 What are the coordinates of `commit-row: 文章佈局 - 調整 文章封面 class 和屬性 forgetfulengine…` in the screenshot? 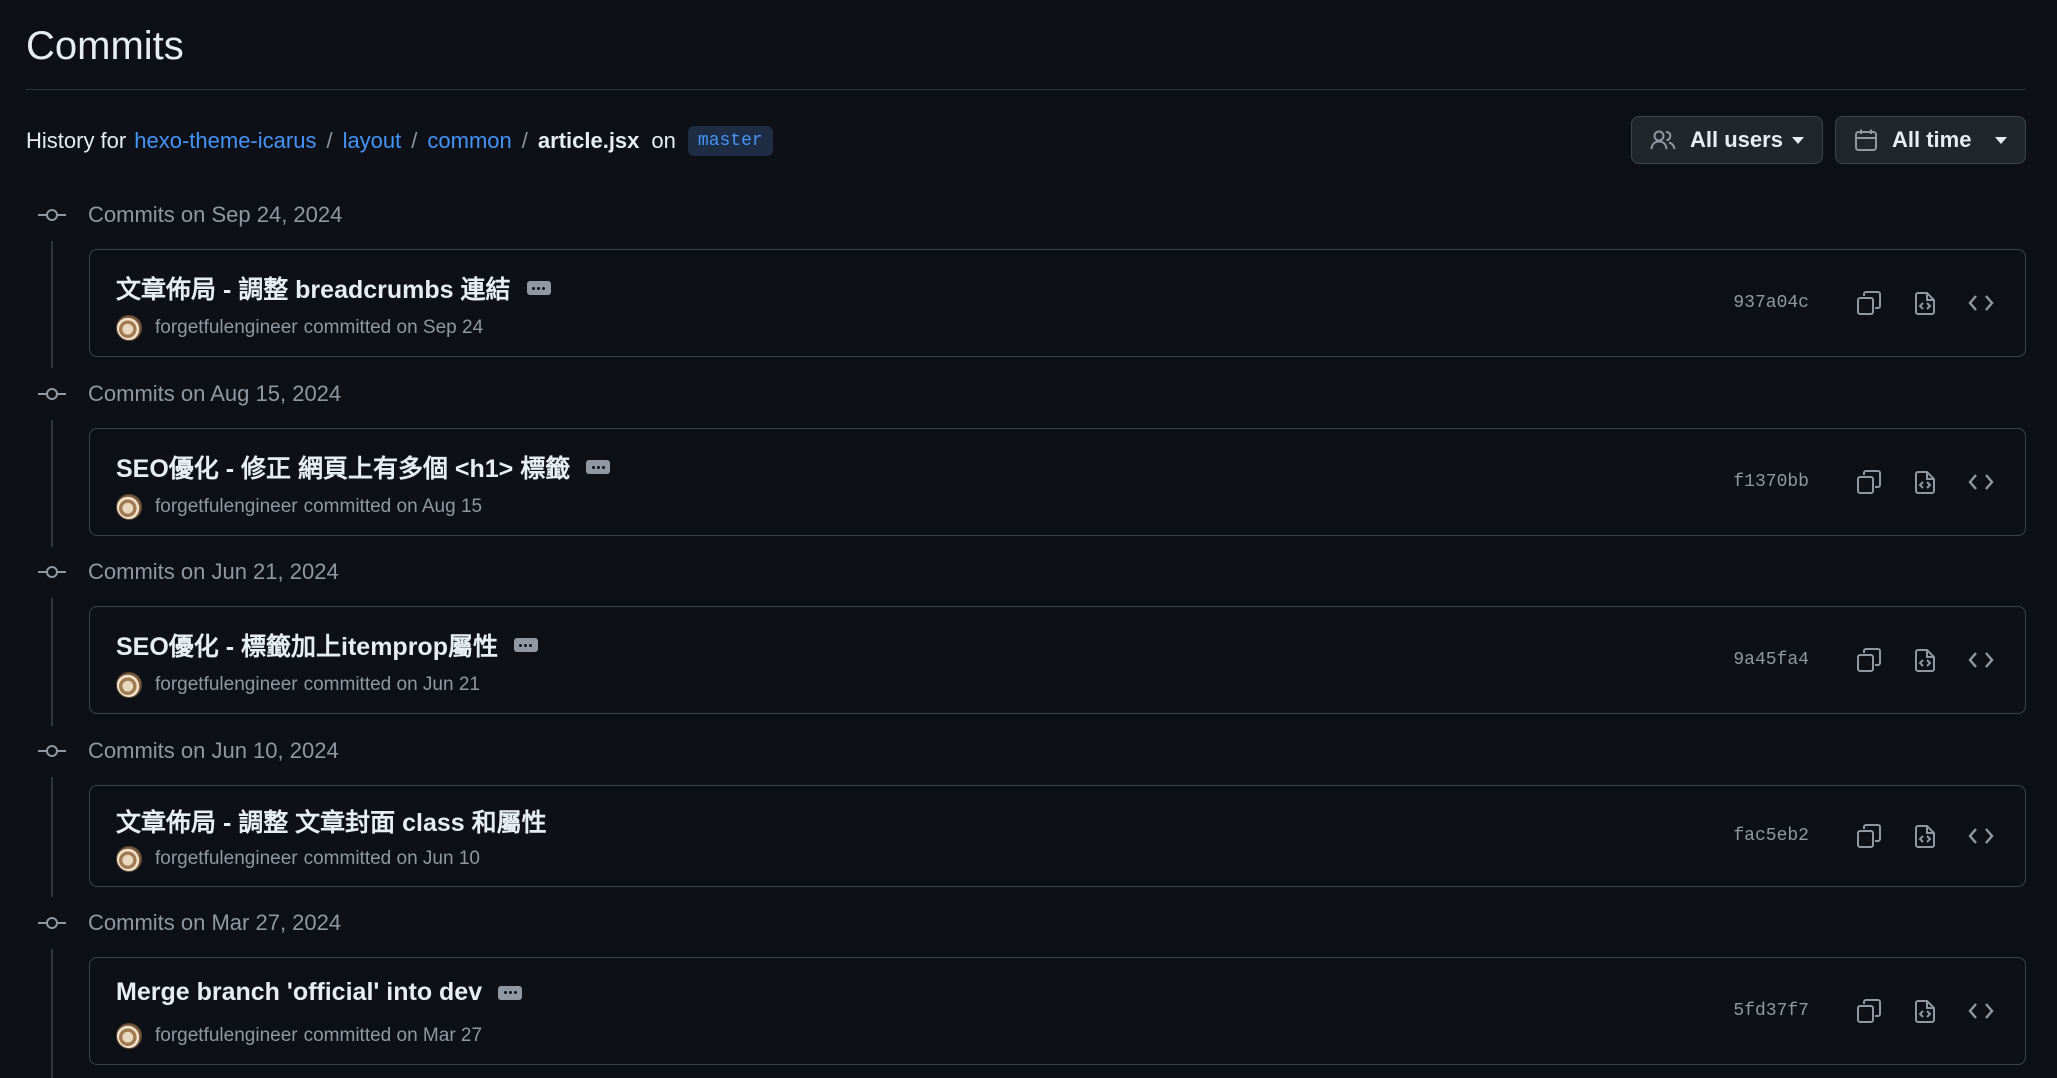 It's located at (1057, 836).